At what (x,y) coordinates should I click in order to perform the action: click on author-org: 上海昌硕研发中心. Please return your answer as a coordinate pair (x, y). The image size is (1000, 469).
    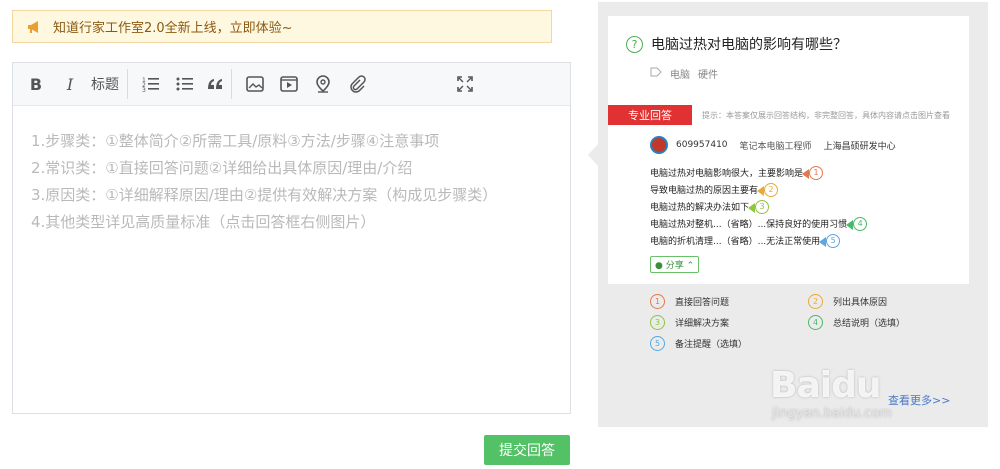
    Looking at the image, I should click on (859, 146).